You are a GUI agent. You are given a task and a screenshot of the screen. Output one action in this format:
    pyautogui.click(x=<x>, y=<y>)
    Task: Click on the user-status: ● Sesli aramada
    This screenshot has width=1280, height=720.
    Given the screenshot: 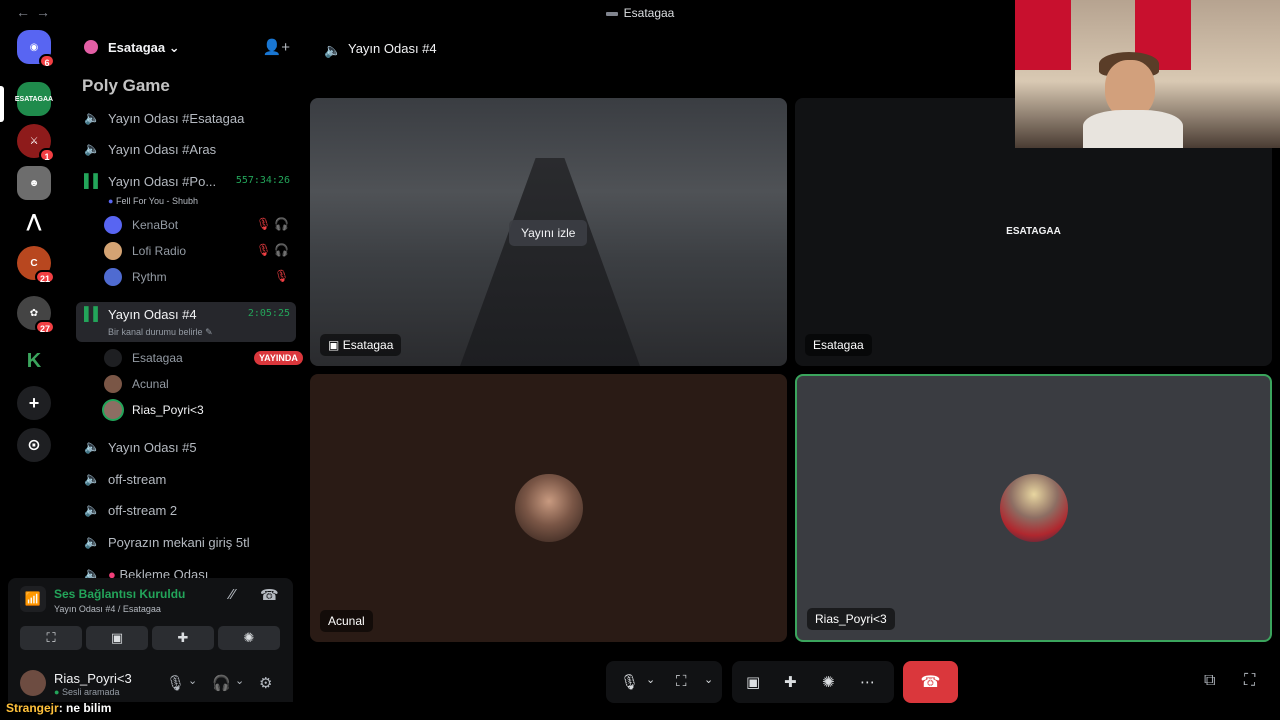 What is the action you would take?
    pyautogui.click(x=86, y=692)
    